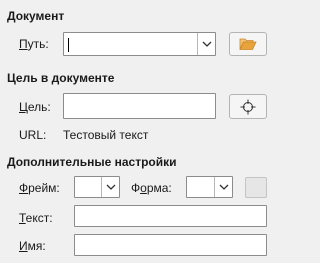  I want to click on form-dropdown-button, so click(223, 187).